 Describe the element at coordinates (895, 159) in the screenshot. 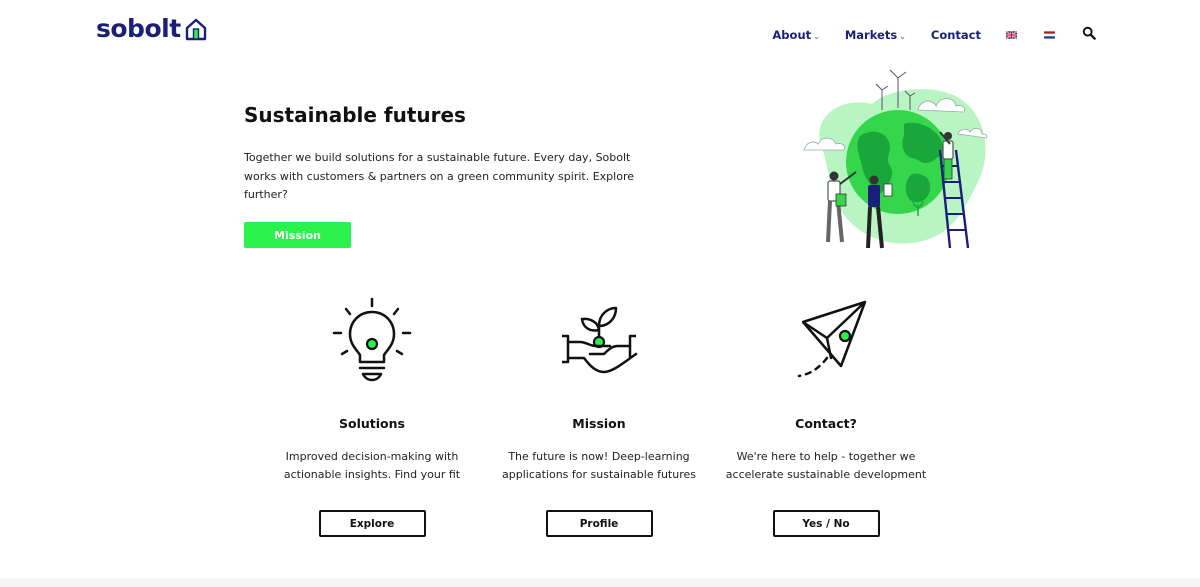

I see `globe-gardeners-illustration` at that location.